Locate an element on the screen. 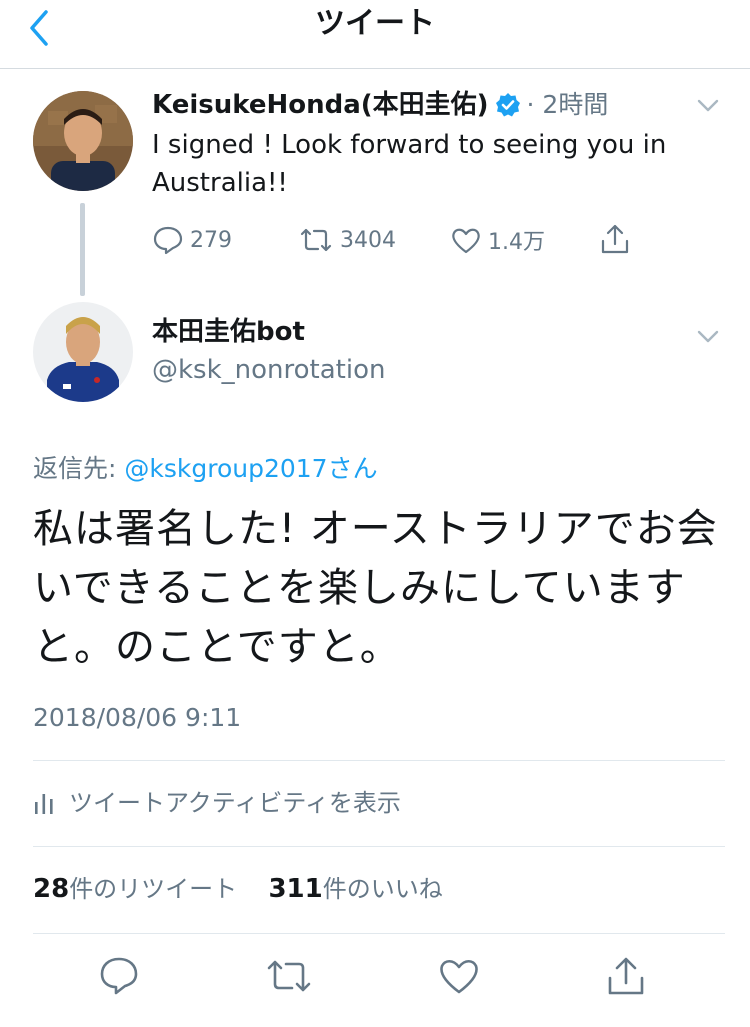 Image resolution: width=750 pixels, height=1027 pixels. reply-count: 279 is located at coordinates (211, 240).